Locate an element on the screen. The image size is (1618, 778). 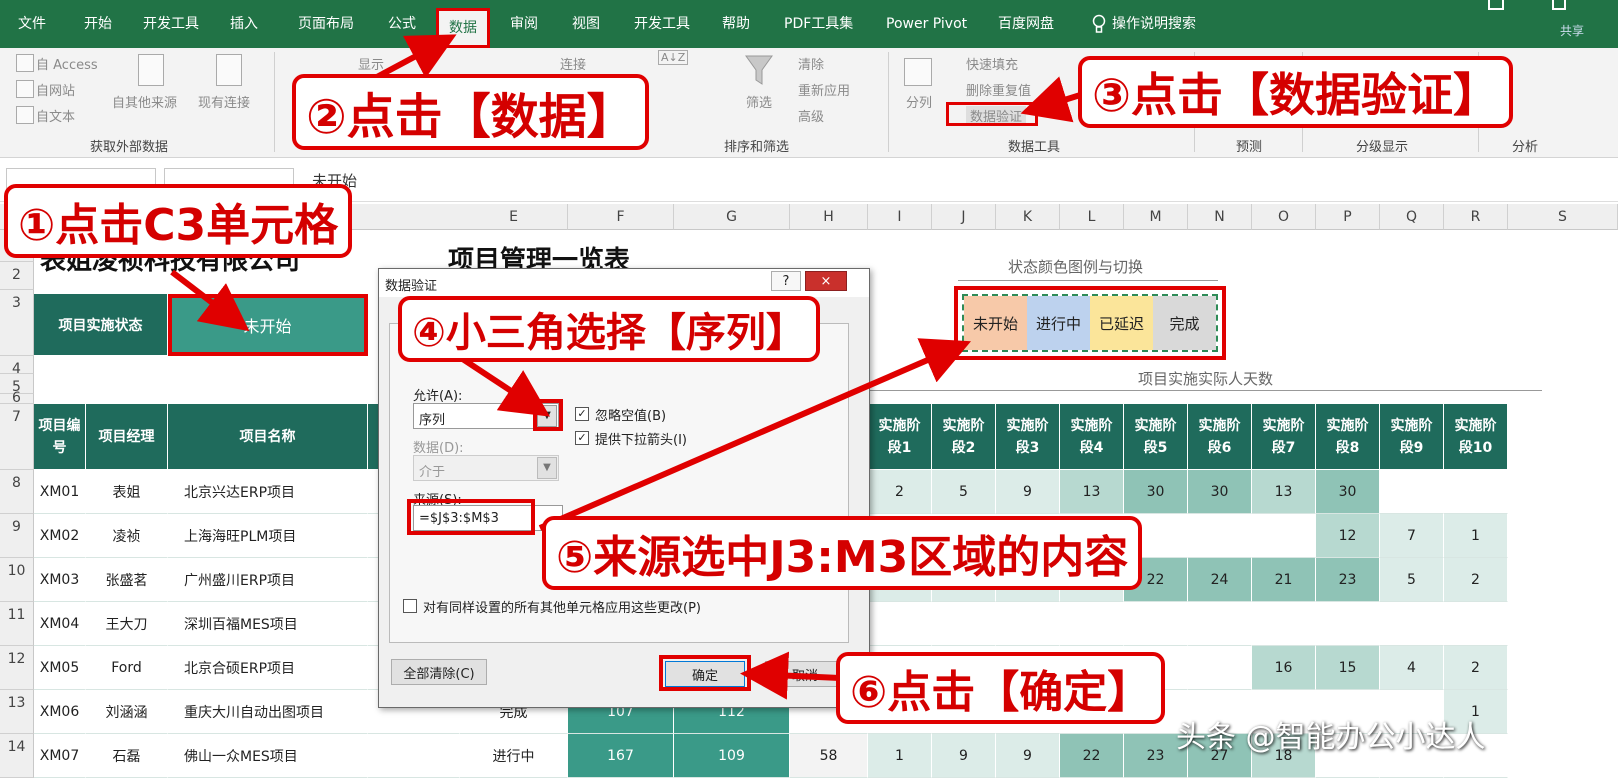
arrow-step5 is located at coordinates (755, 434).